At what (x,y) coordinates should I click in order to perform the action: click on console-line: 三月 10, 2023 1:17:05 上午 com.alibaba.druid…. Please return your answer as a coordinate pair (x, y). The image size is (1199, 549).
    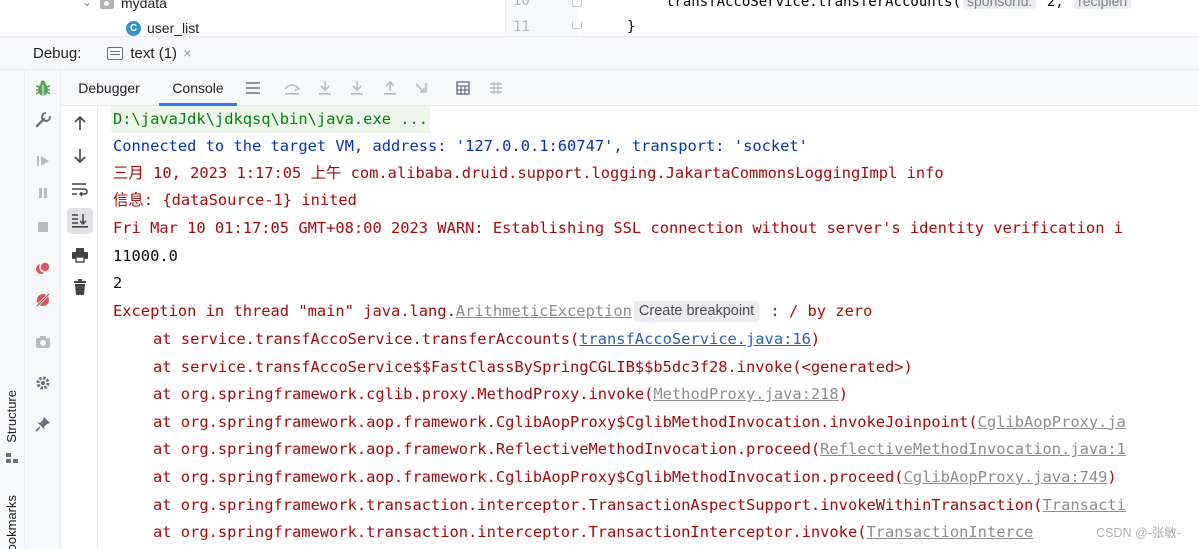
    Looking at the image, I should click on (528, 173).